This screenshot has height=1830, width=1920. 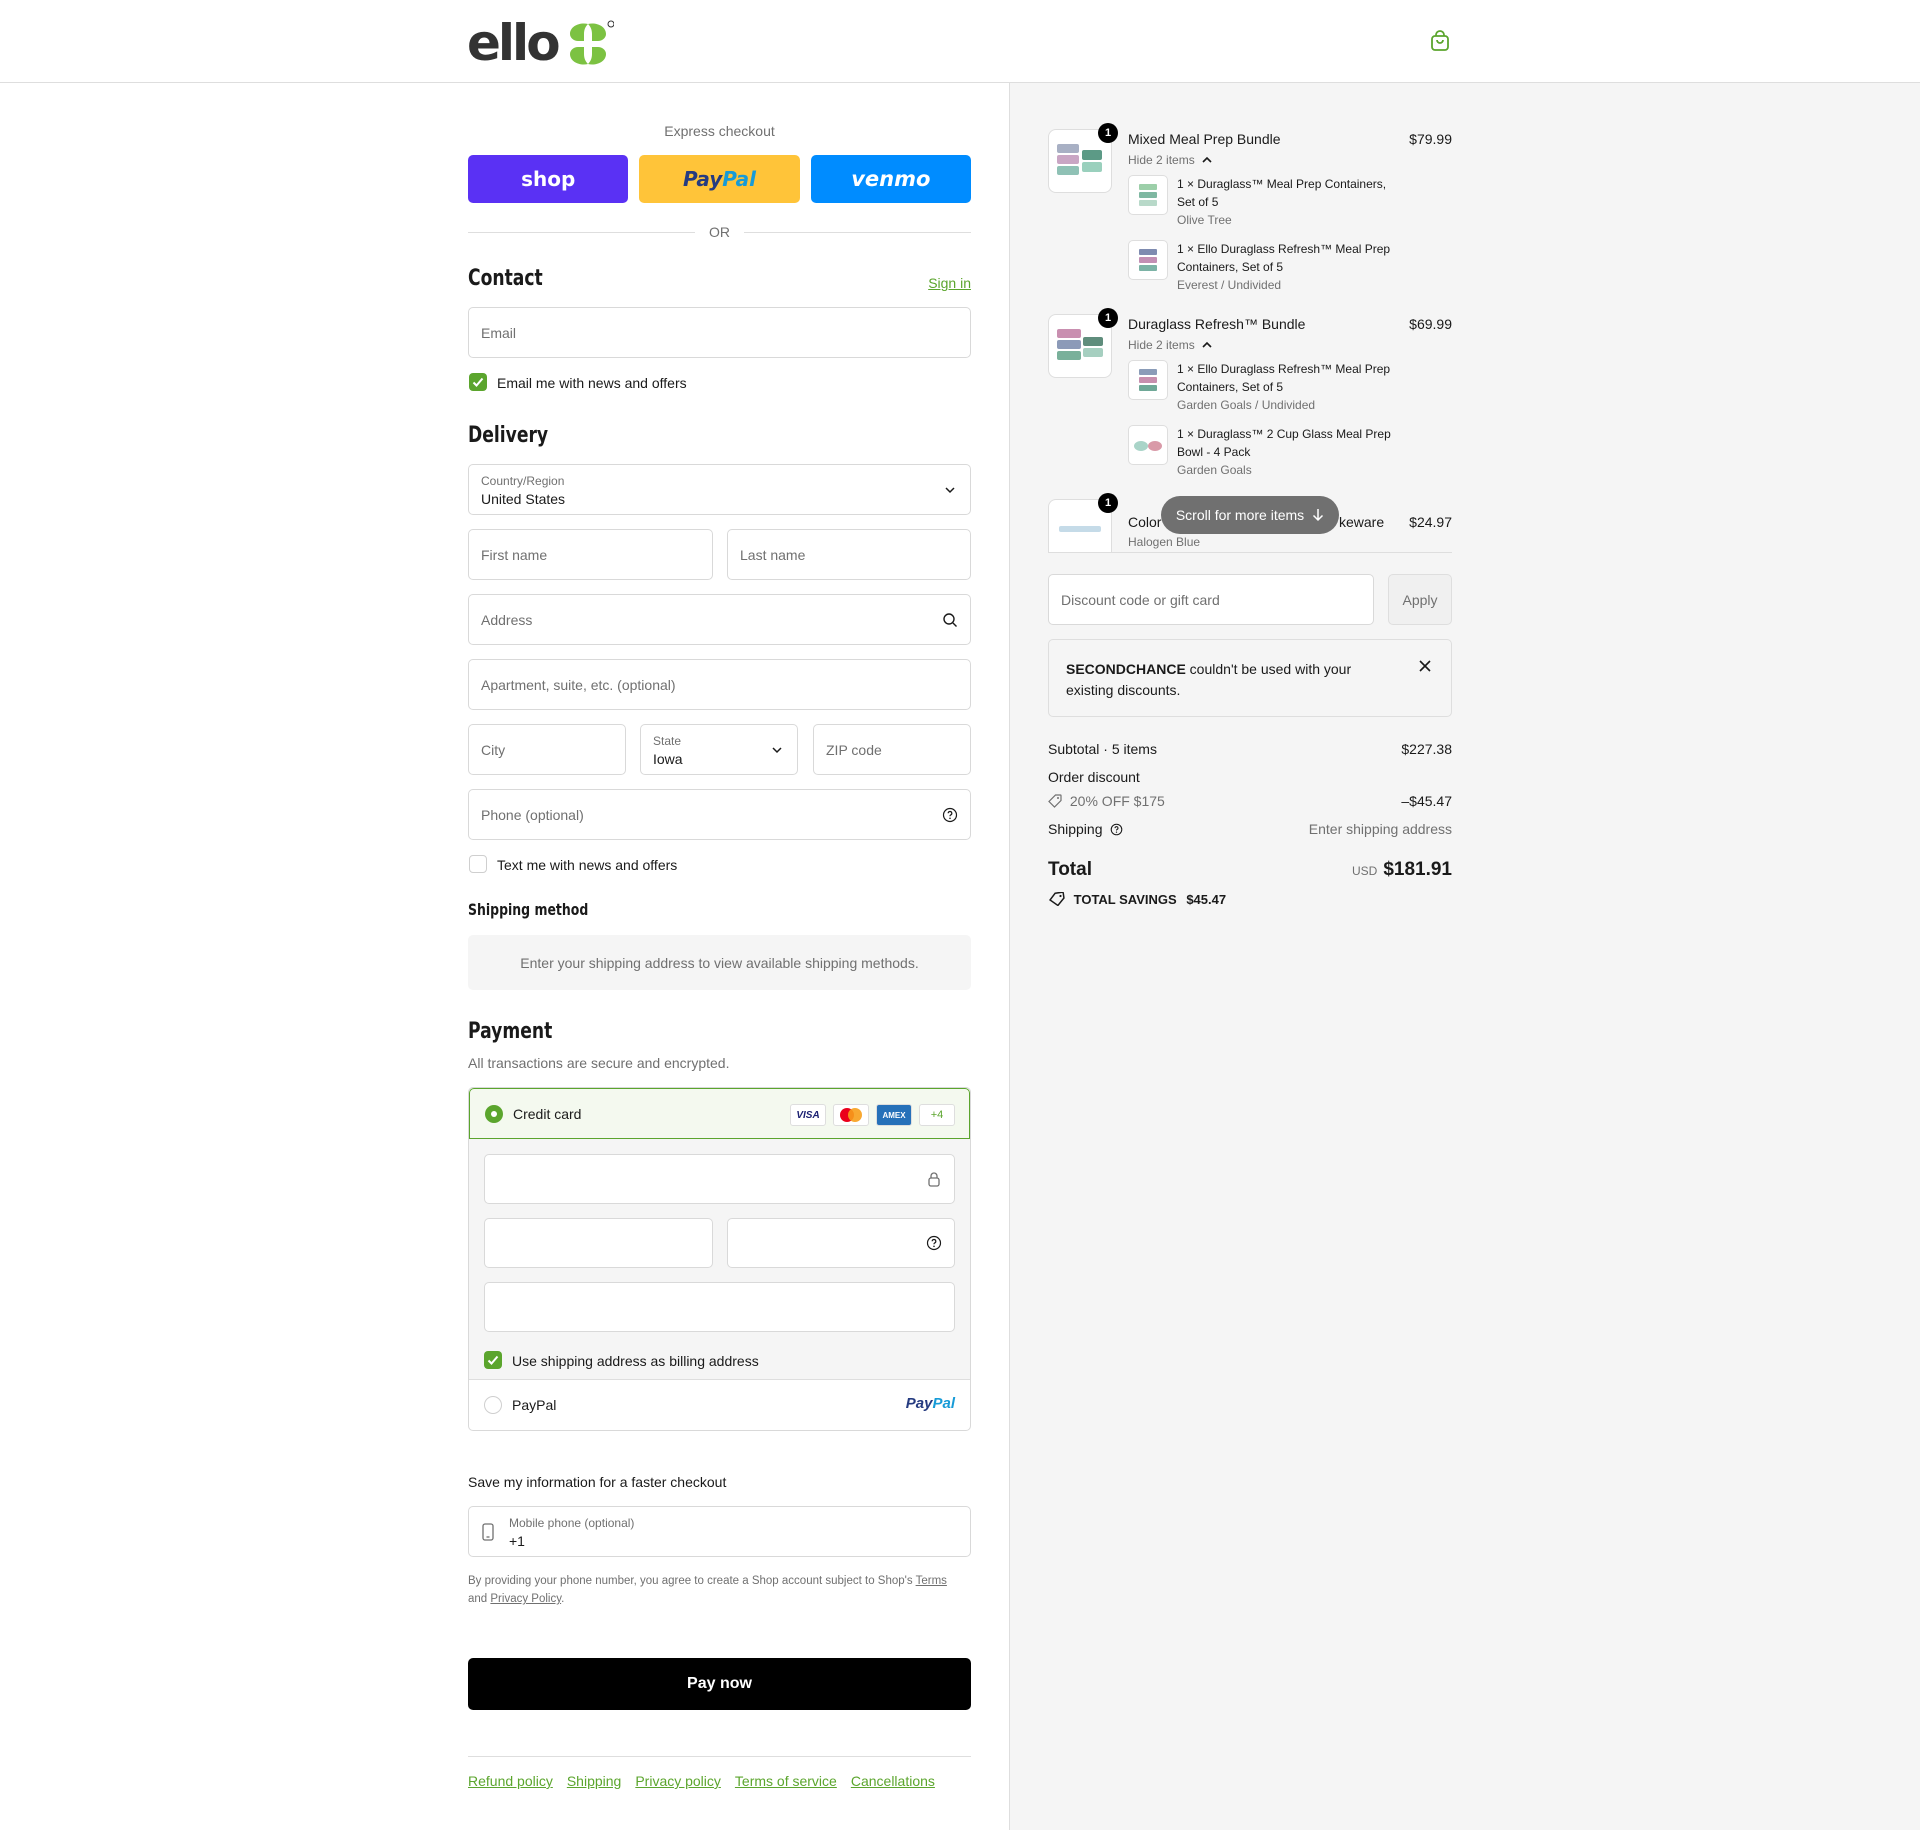 I want to click on shipping-value: Enter shipping address, so click(x=1380, y=829).